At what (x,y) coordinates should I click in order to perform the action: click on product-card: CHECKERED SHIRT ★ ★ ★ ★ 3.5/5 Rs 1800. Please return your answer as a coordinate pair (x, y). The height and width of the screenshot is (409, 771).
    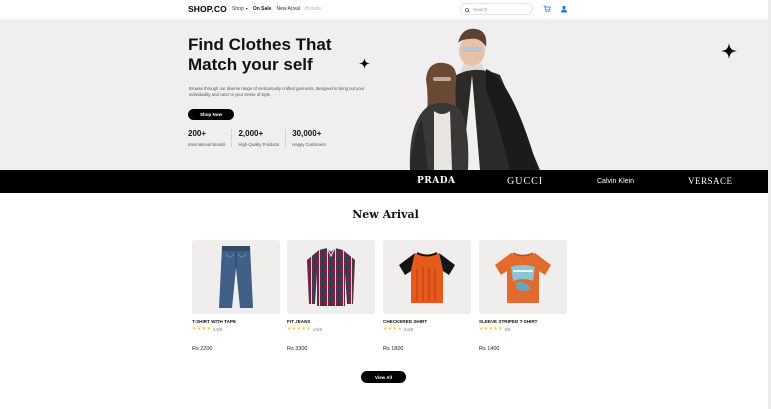
    Looking at the image, I should click on (427, 296).